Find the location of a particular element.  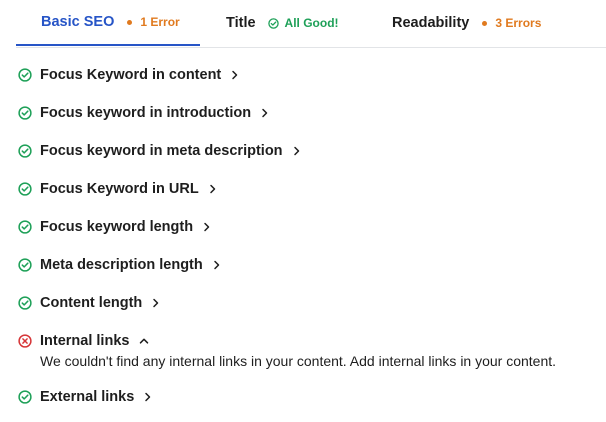

tab-title: Title All Good! is located at coordinates (282, 23).